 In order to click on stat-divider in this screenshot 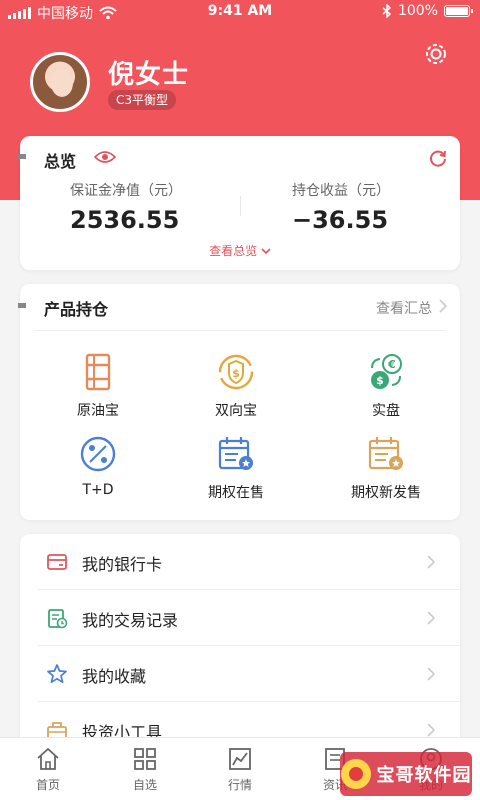, I will do `click(240, 206)`.